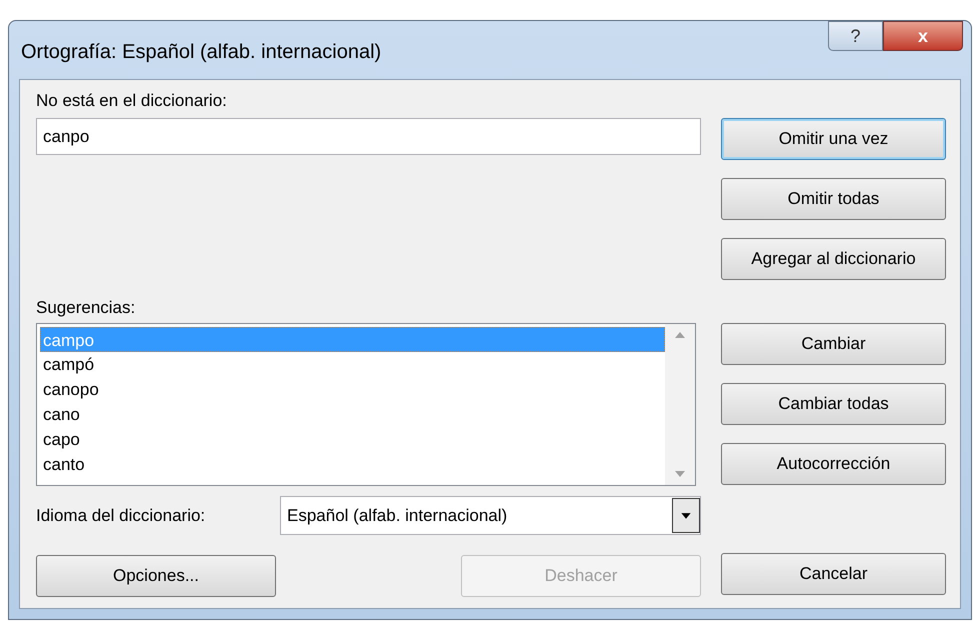 The image size is (973, 621). What do you see at coordinates (86, 308) in the screenshot?
I see `suggestions-label: Sugerencias:` at bounding box center [86, 308].